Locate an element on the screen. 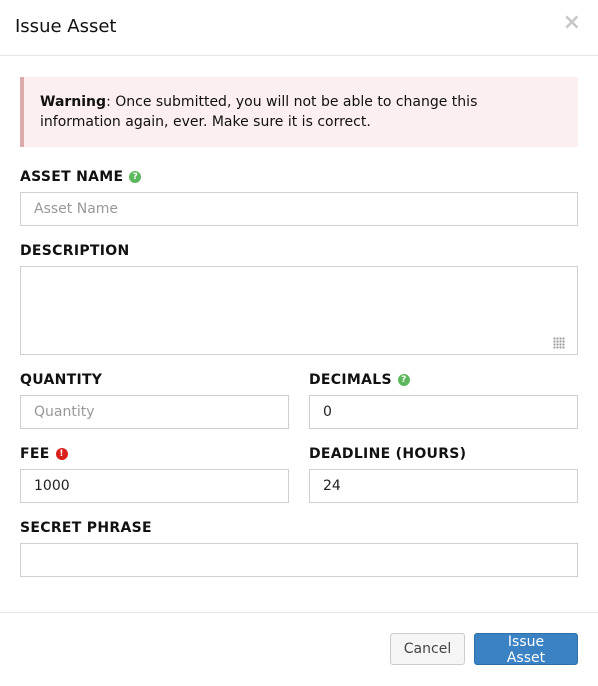 This screenshot has width=598, height=686. fee-label: FEE is located at coordinates (35, 454).